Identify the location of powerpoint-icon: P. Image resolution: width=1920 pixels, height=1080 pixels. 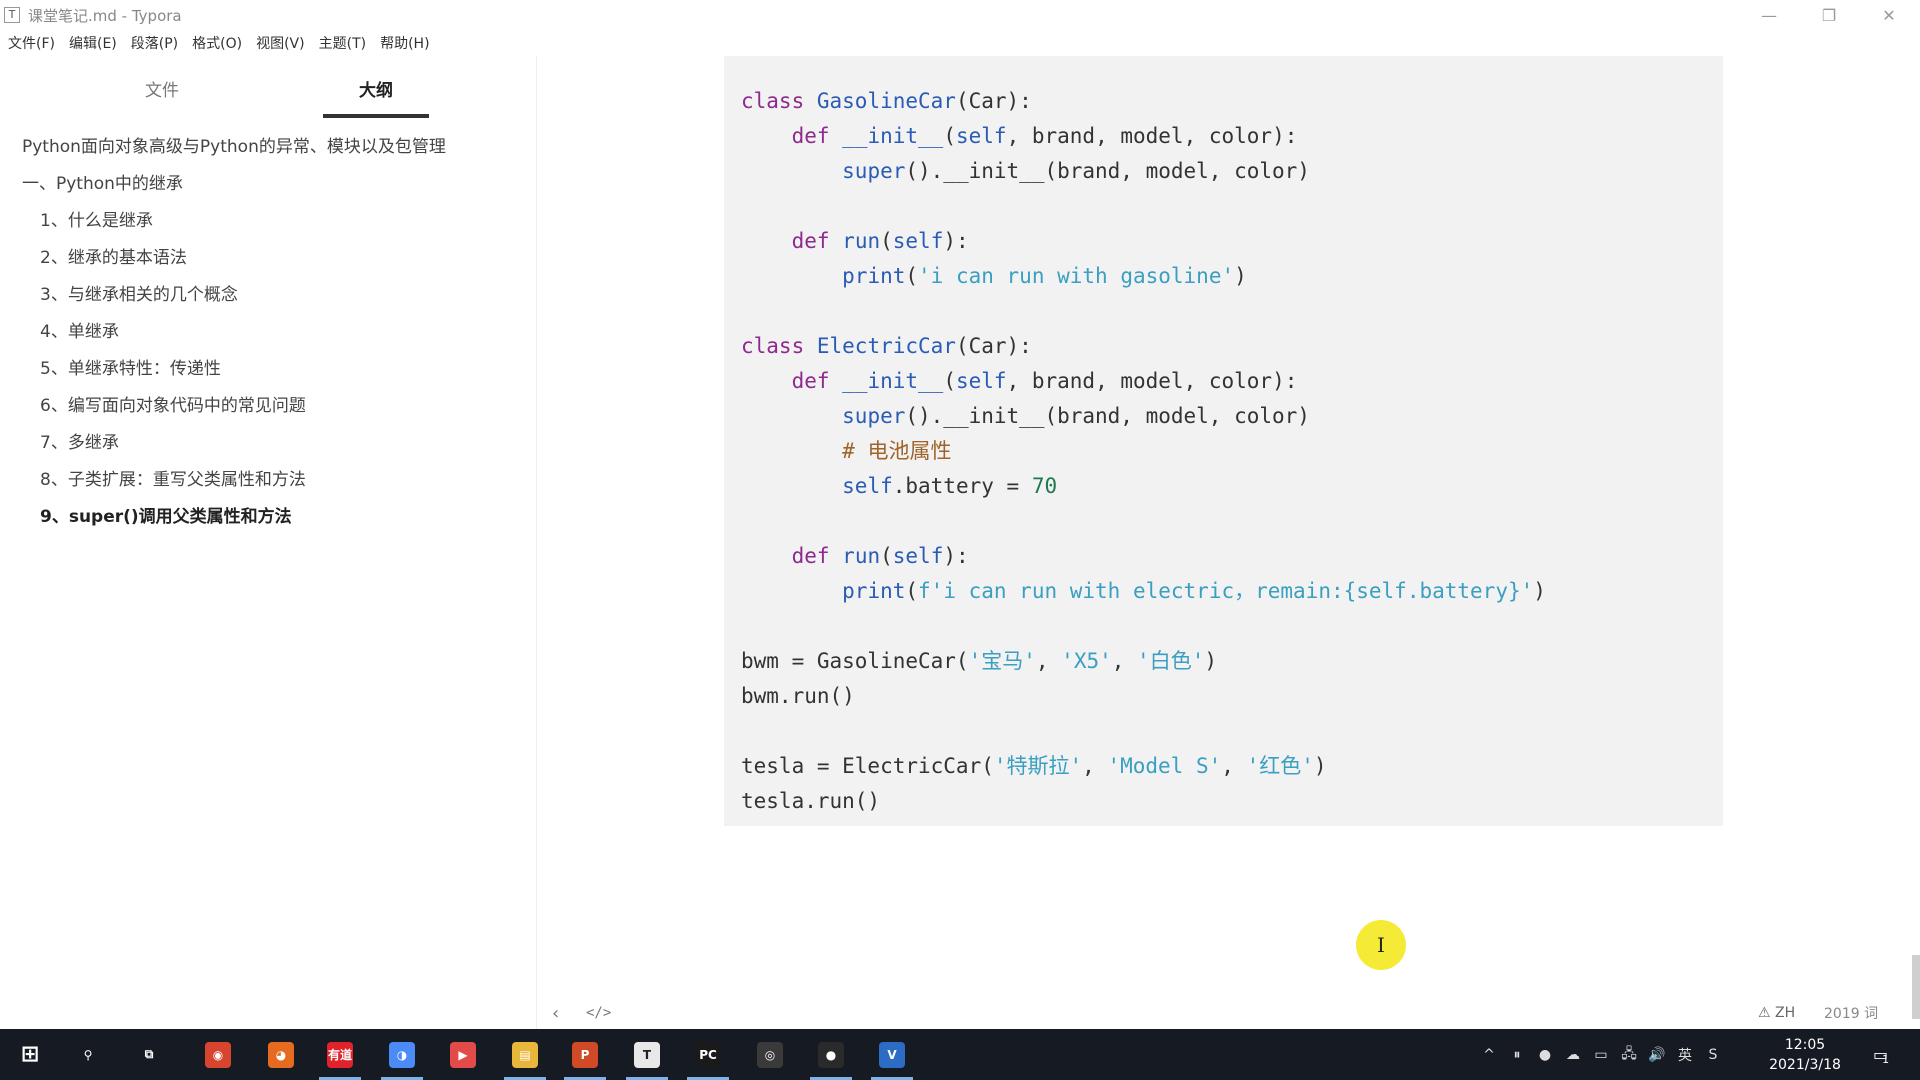
(585, 1054).